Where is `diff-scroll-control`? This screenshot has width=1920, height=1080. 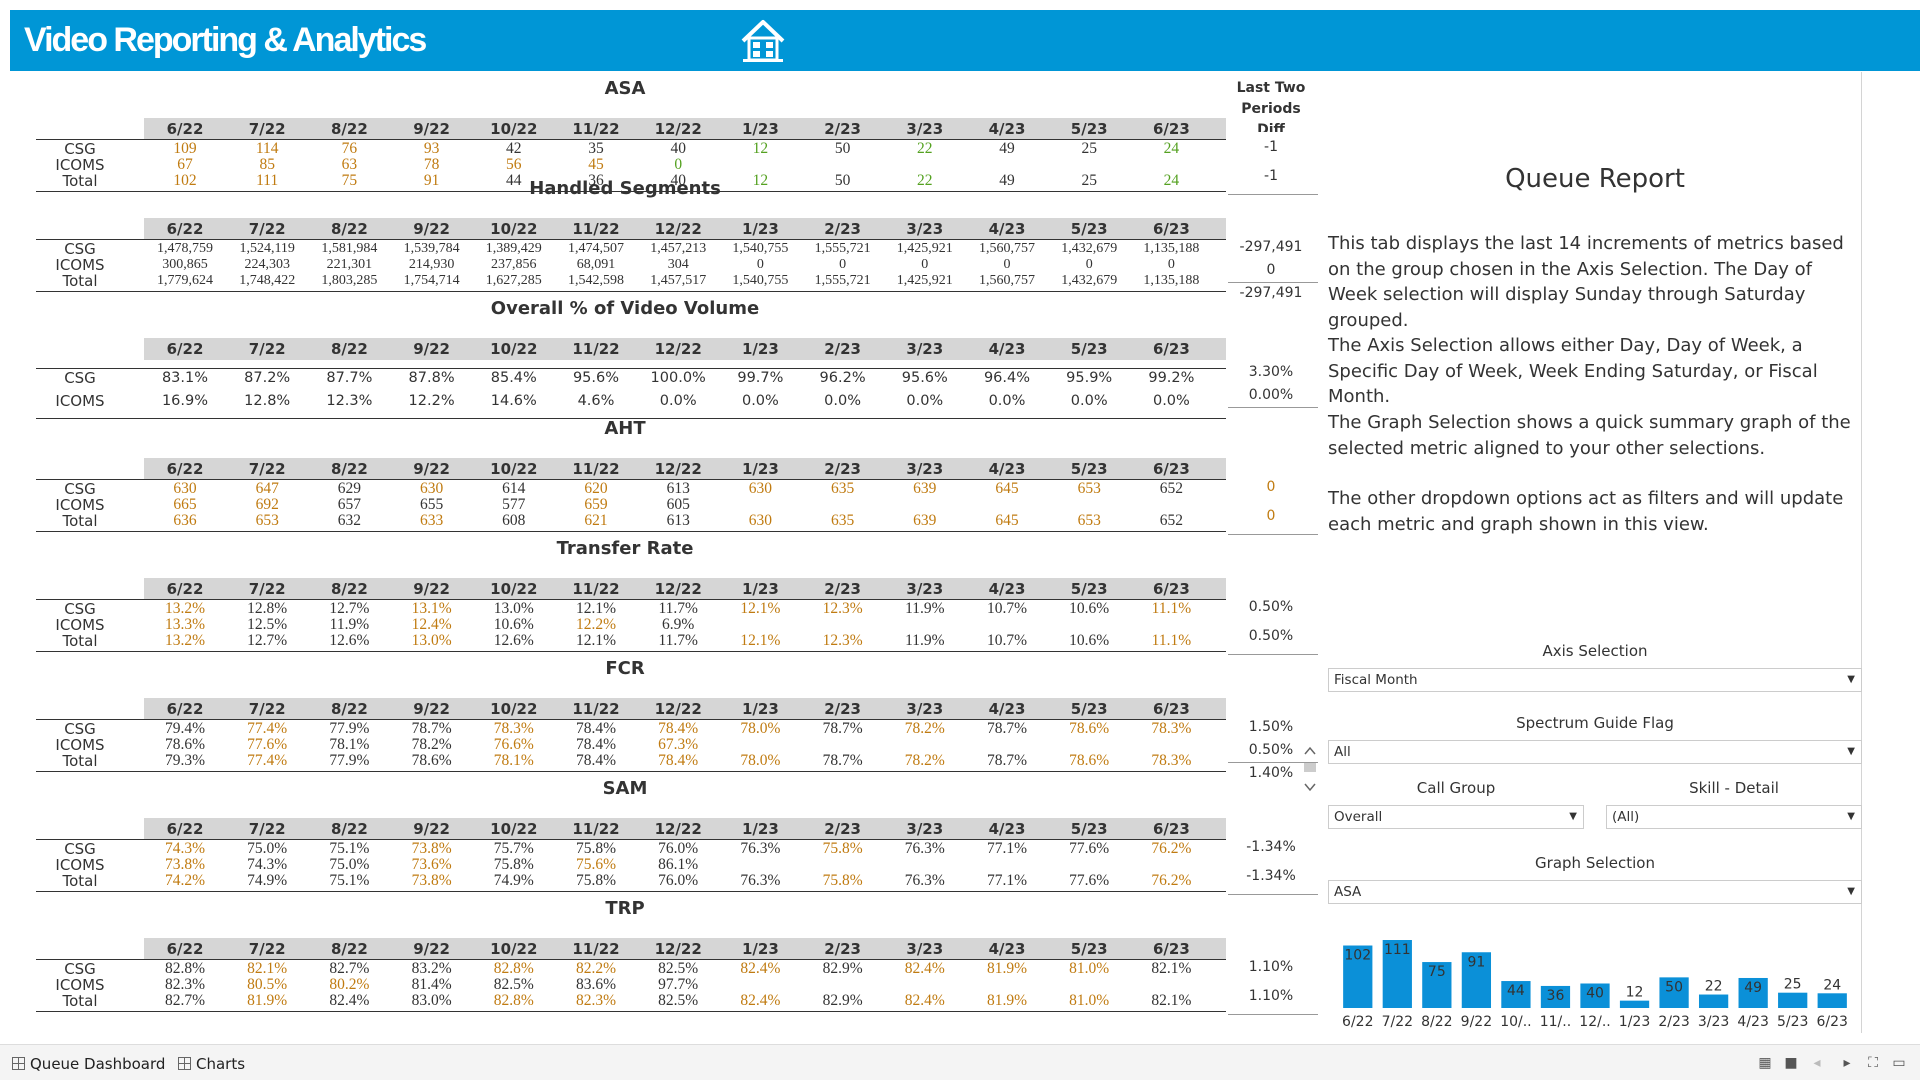 diff-scroll-control is located at coordinates (1310, 772).